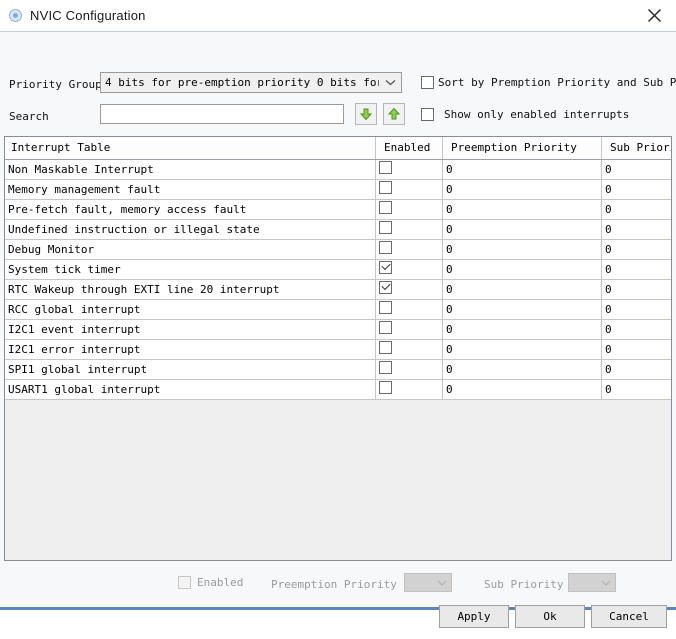  I want to click on detail-enabled-checkbox: Enabled, so click(210, 582).